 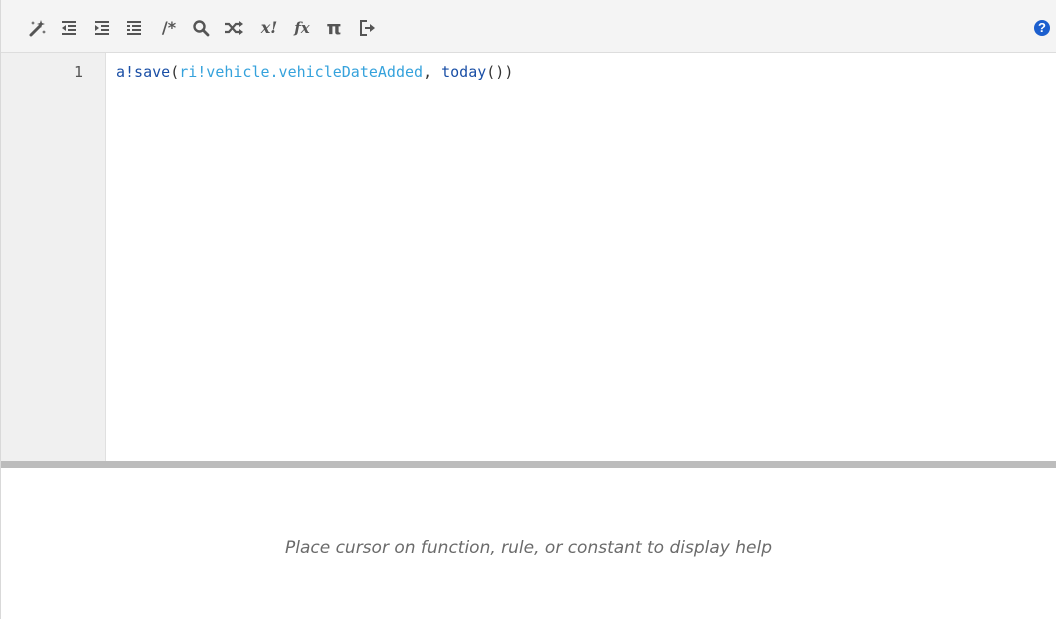 What do you see at coordinates (500, 72) in the screenshot?
I see `punctuation-token: ())` at bounding box center [500, 72].